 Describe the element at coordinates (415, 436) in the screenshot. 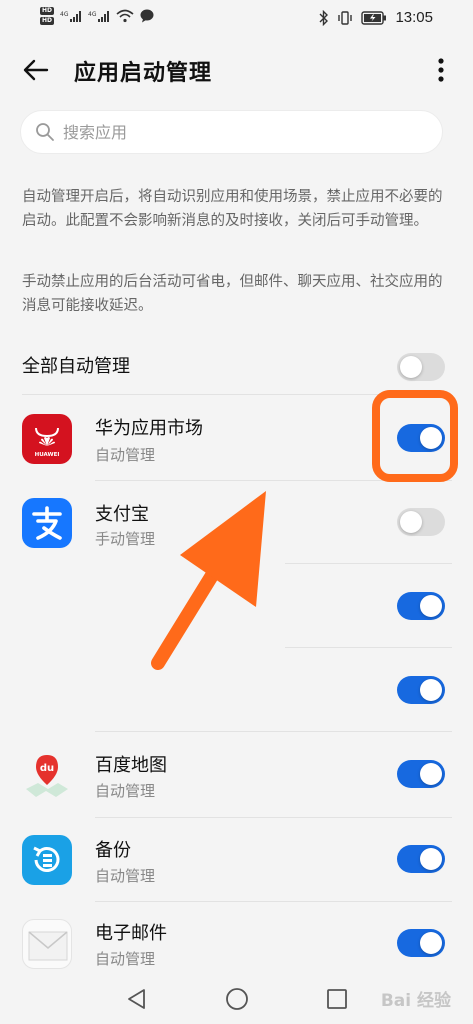

I see `annotation-highlight-box` at that location.